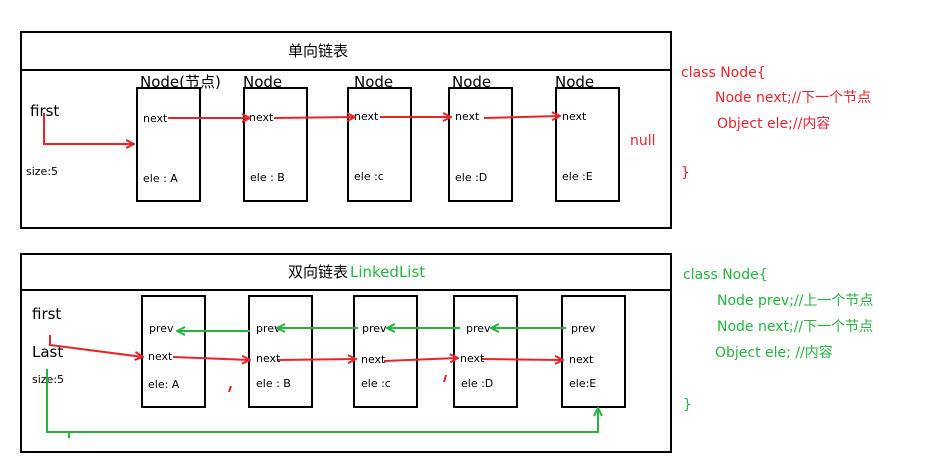 The image size is (936, 473). What do you see at coordinates (273, 383) in the screenshot?
I see `doubly-ele-field: ele : B` at bounding box center [273, 383].